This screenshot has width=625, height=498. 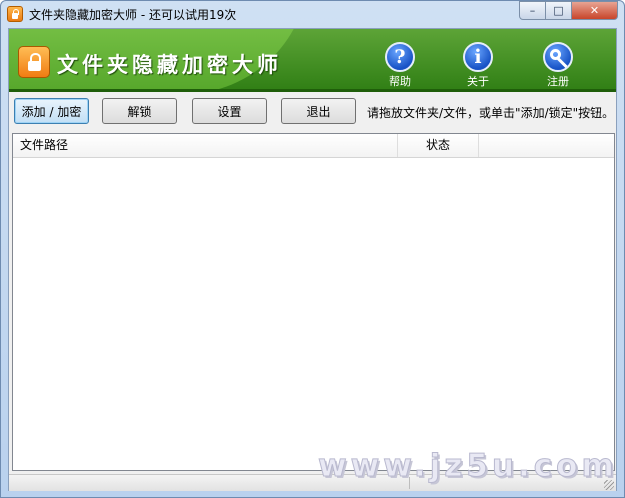 What do you see at coordinates (139, 111) in the screenshot?
I see `unlock-button: 解锁` at bounding box center [139, 111].